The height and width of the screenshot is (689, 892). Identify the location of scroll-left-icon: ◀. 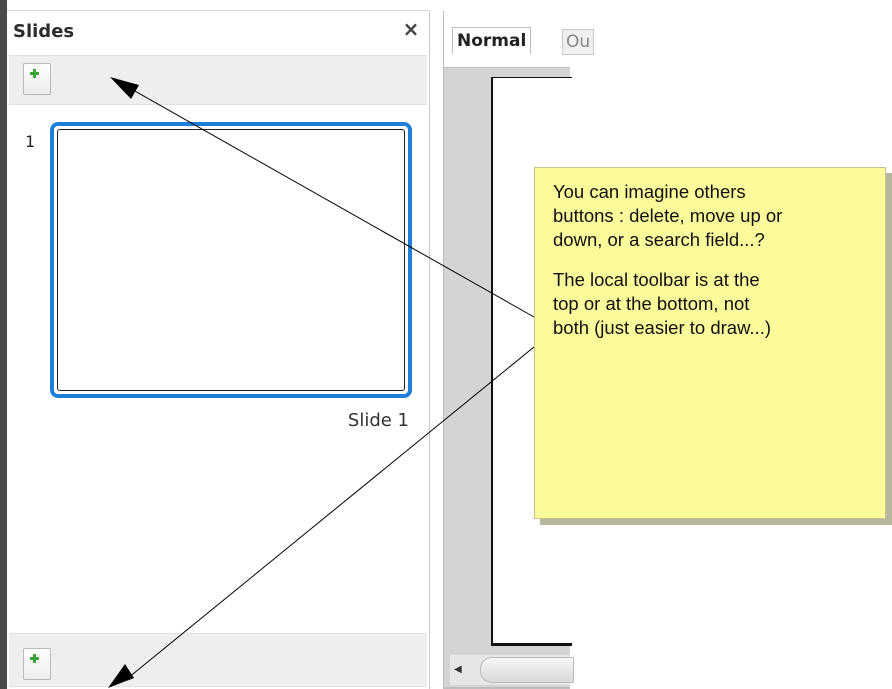
(460, 670).